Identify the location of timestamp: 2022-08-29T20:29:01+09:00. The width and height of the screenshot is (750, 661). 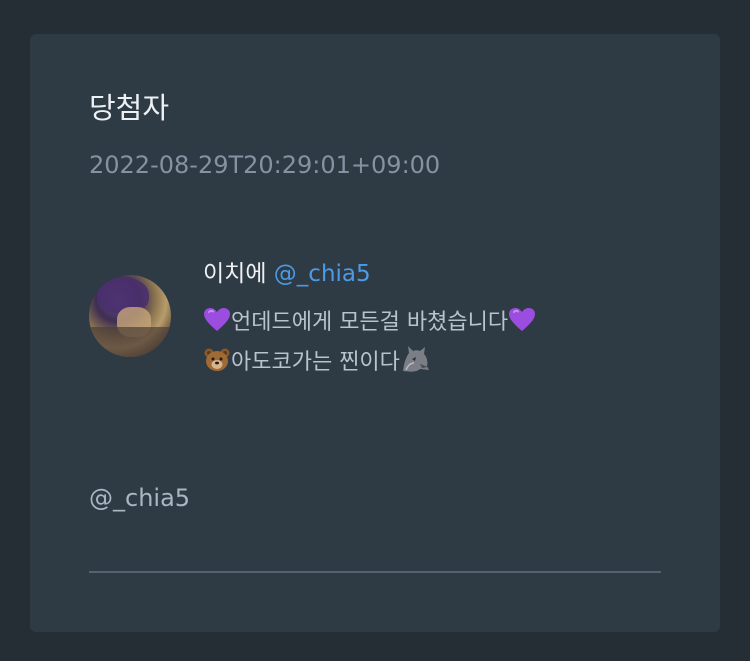
(265, 165).